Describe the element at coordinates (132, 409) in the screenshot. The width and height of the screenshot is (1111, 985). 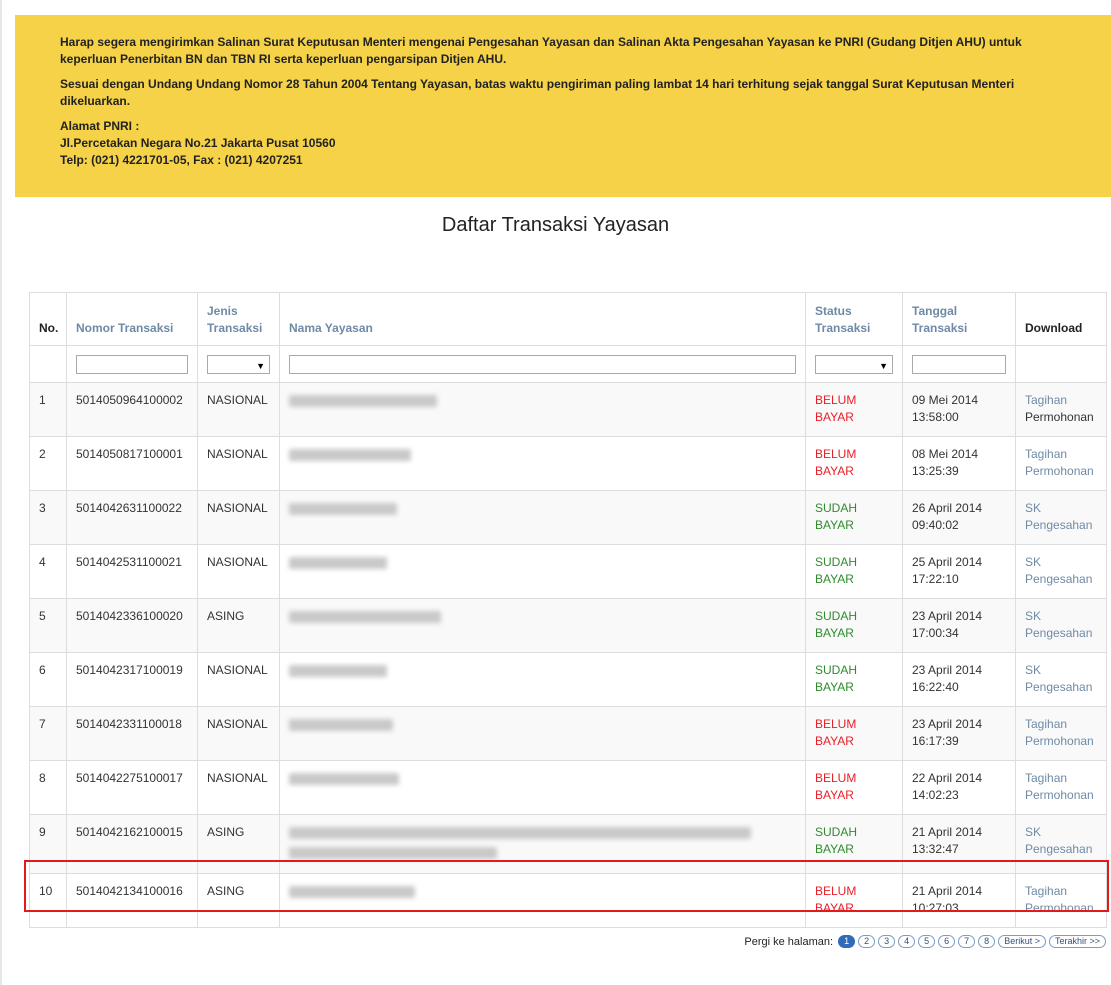
I see `cell-nomor-transaksi: 5014050964100002` at that location.